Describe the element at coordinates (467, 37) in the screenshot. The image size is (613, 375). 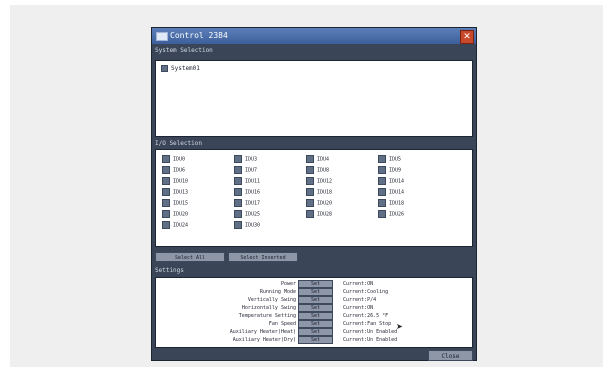
I see `close-icon: ✕` at that location.